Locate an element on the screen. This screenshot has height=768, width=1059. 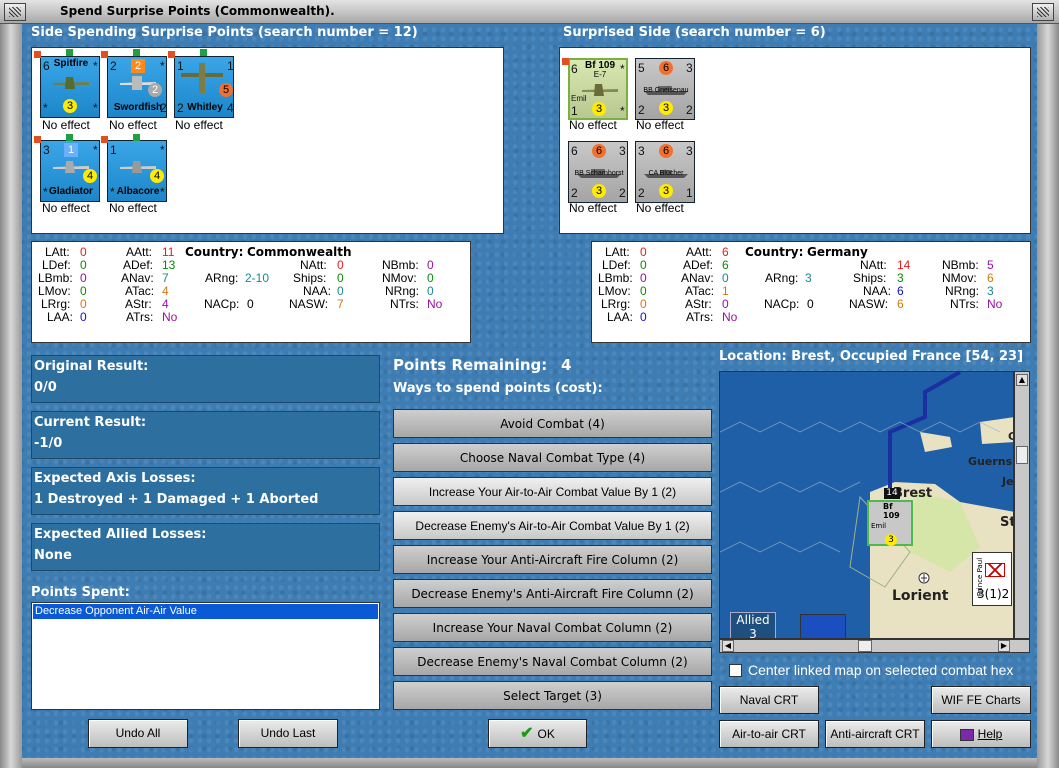
naval-crt-button: Naval CRT is located at coordinates (769, 700).